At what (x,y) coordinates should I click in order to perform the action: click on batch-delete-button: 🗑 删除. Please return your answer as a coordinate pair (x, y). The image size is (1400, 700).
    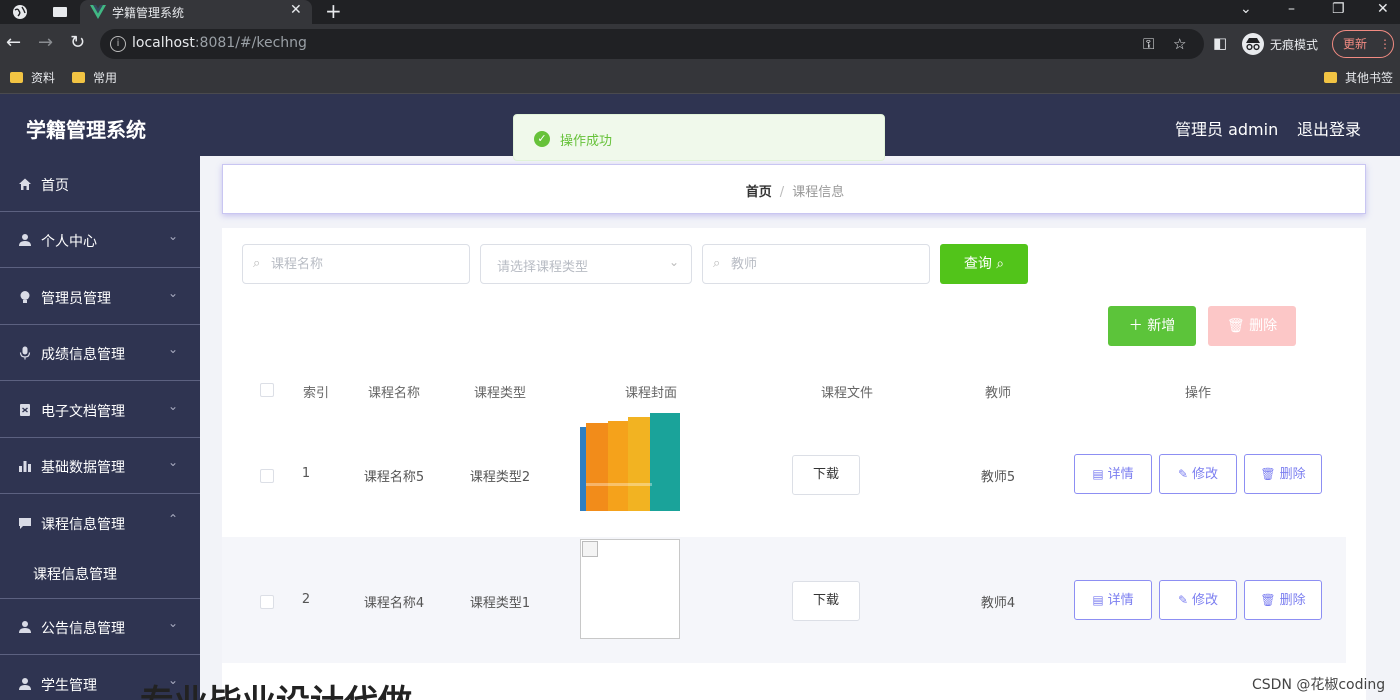
    Looking at the image, I should click on (1252, 326).